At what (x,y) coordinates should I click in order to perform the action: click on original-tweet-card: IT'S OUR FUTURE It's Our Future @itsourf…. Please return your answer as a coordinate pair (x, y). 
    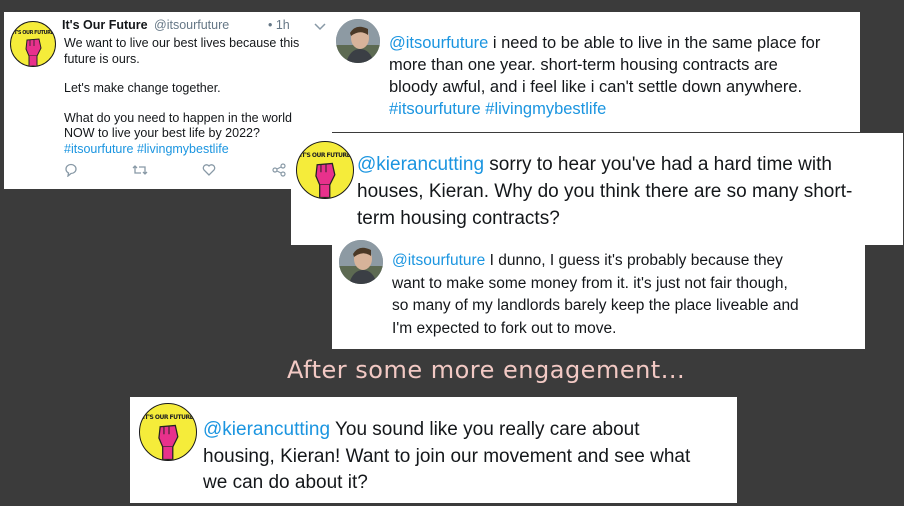
    Looking at the image, I should click on (168, 100).